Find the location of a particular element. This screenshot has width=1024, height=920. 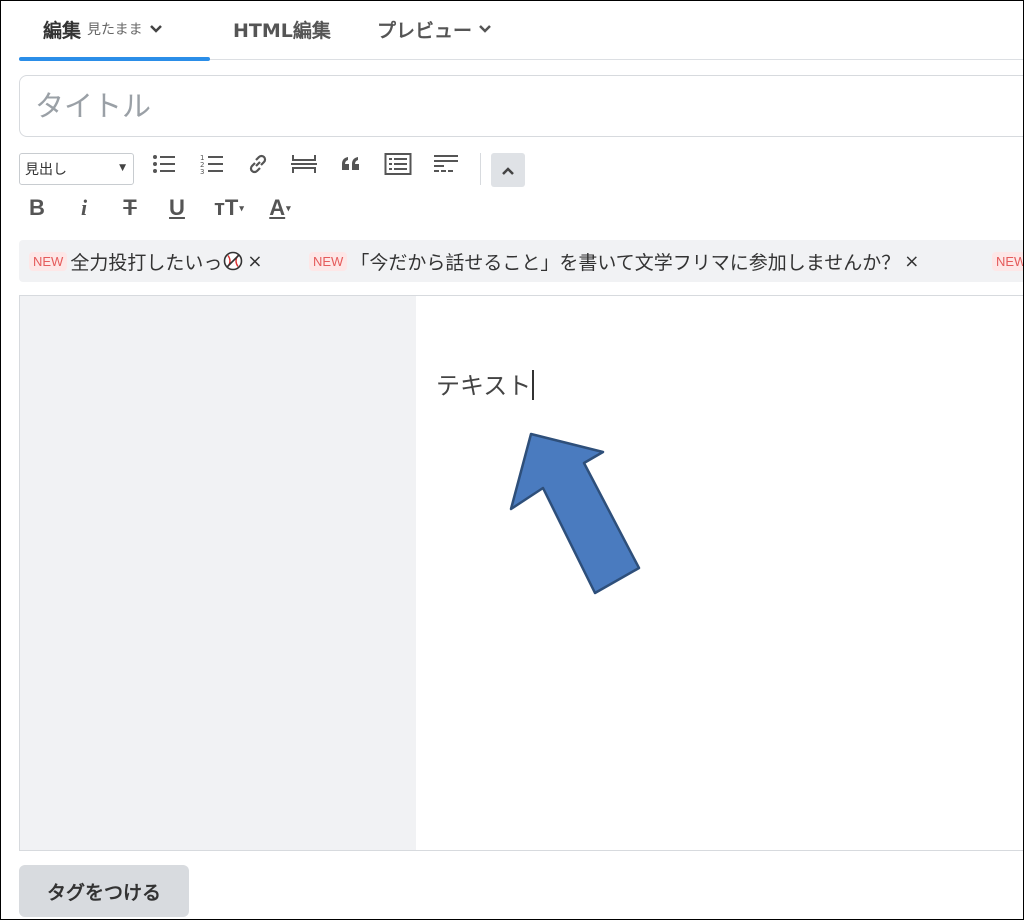

active-tab-indicator is located at coordinates (114, 59).